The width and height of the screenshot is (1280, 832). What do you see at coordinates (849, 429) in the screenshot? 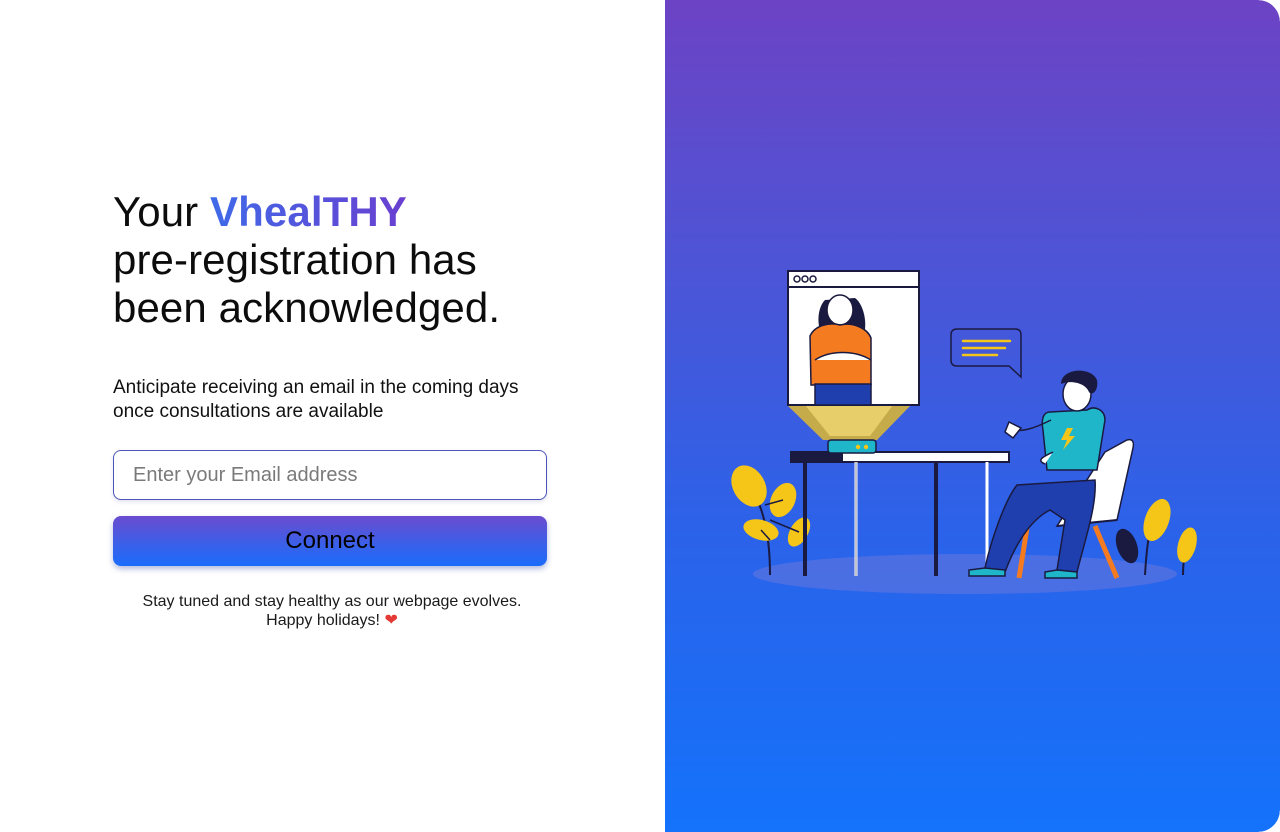
I see `projector-icon` at bounding box center [849, 429].